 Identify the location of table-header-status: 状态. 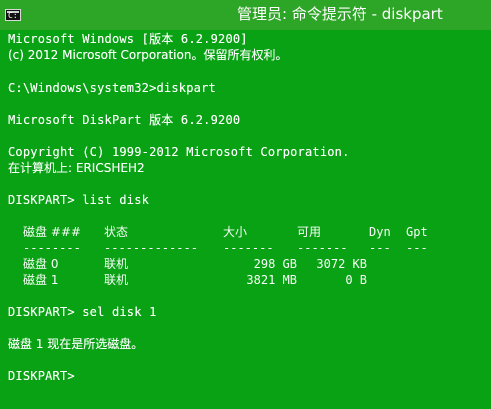
(116, 232).